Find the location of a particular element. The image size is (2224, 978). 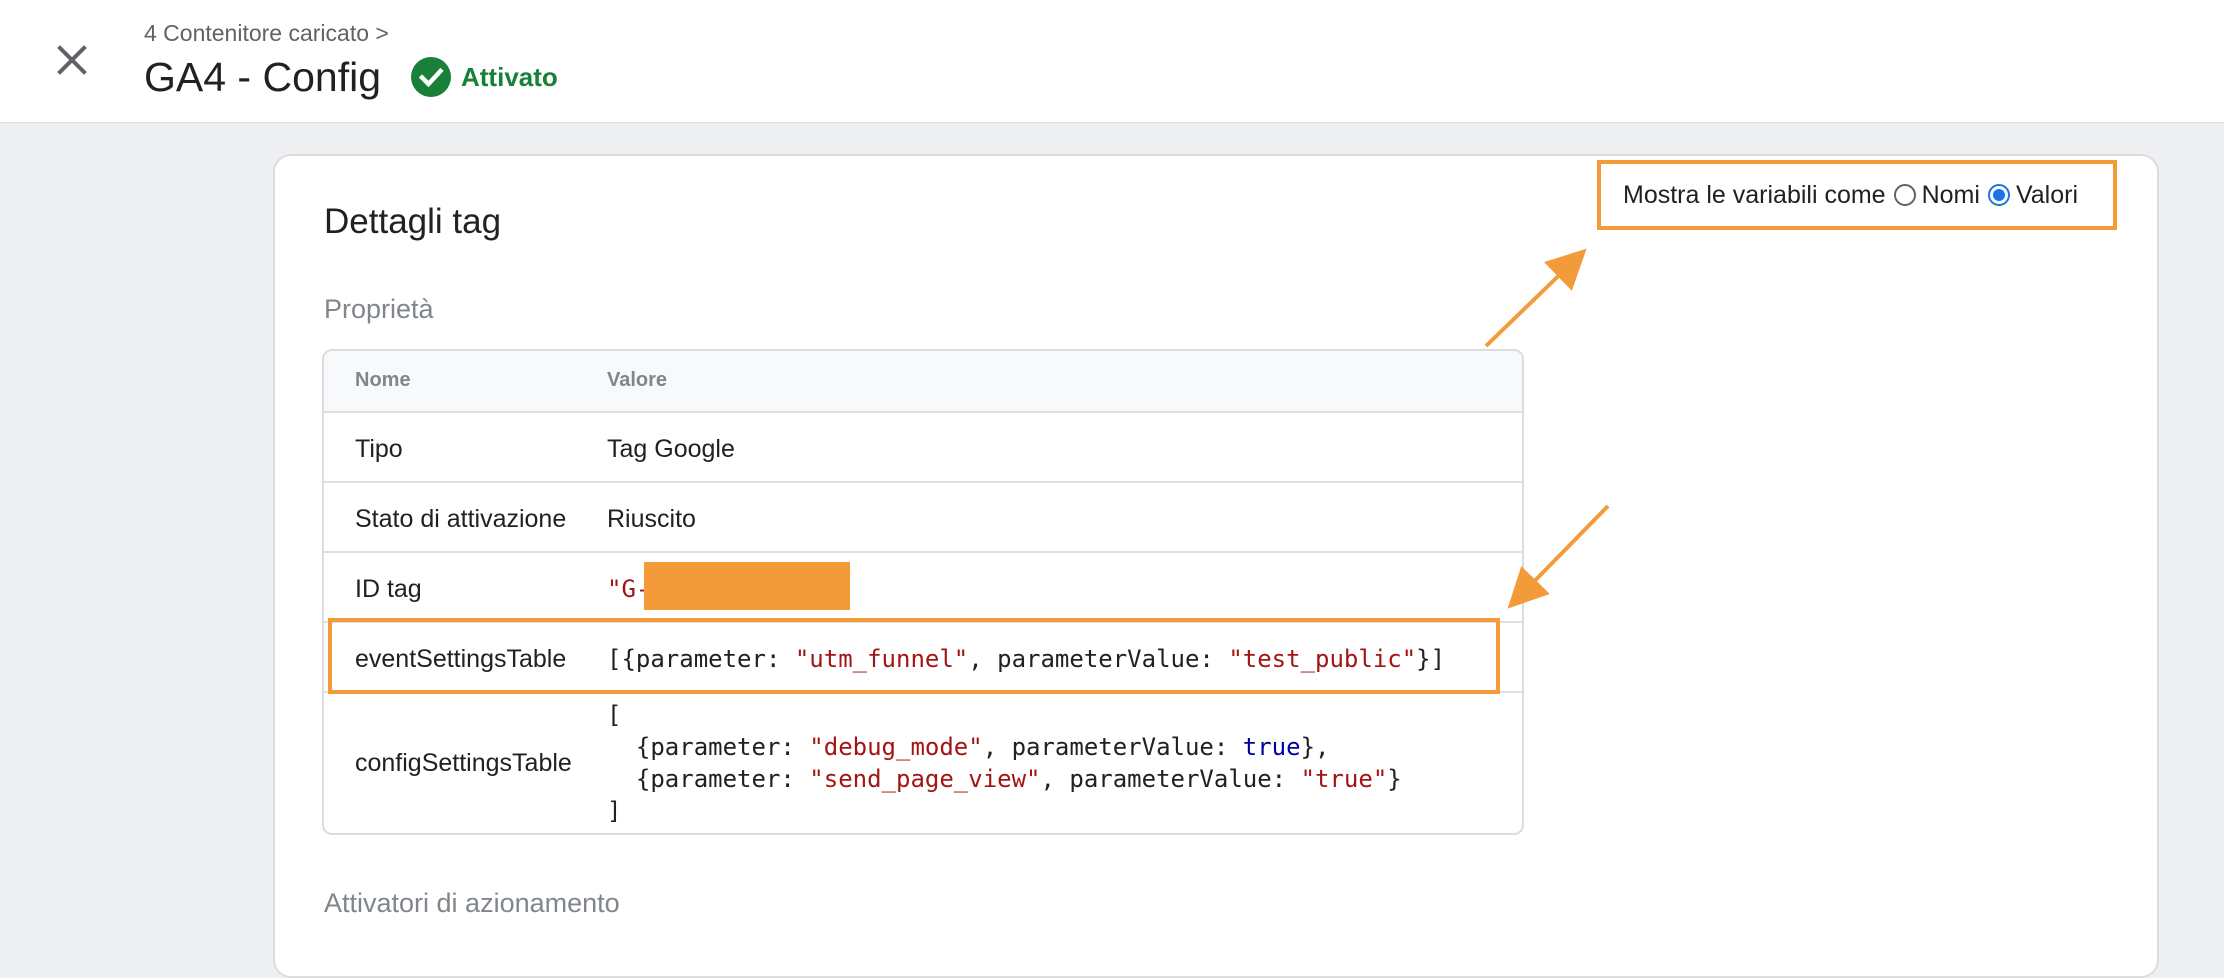

title-row: GA4 - Config Attivato is located at coordinates (351, 77).